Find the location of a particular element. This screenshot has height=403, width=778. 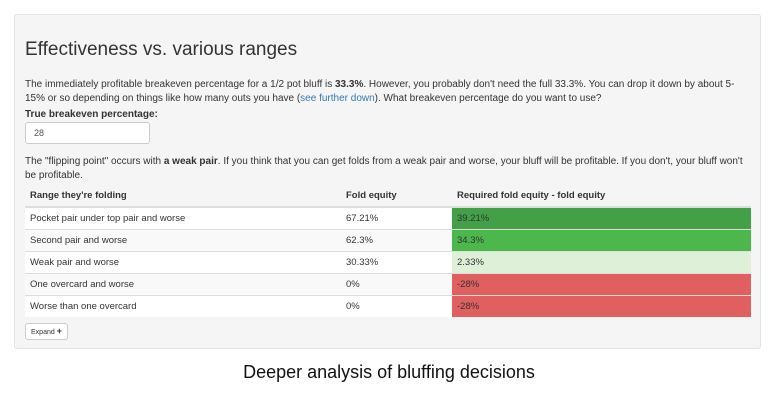

see-further-down-link: see further down is located at coordinates (337, 98).